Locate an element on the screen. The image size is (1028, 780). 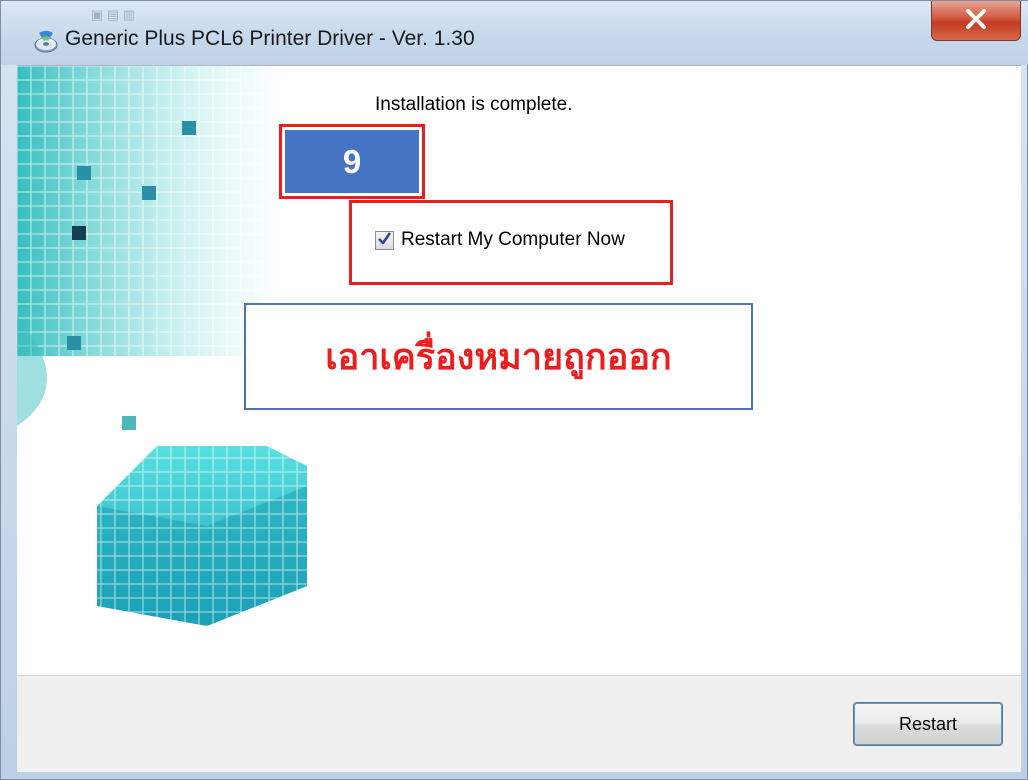
installer-disc-icon is located at coordinates (46, 42).